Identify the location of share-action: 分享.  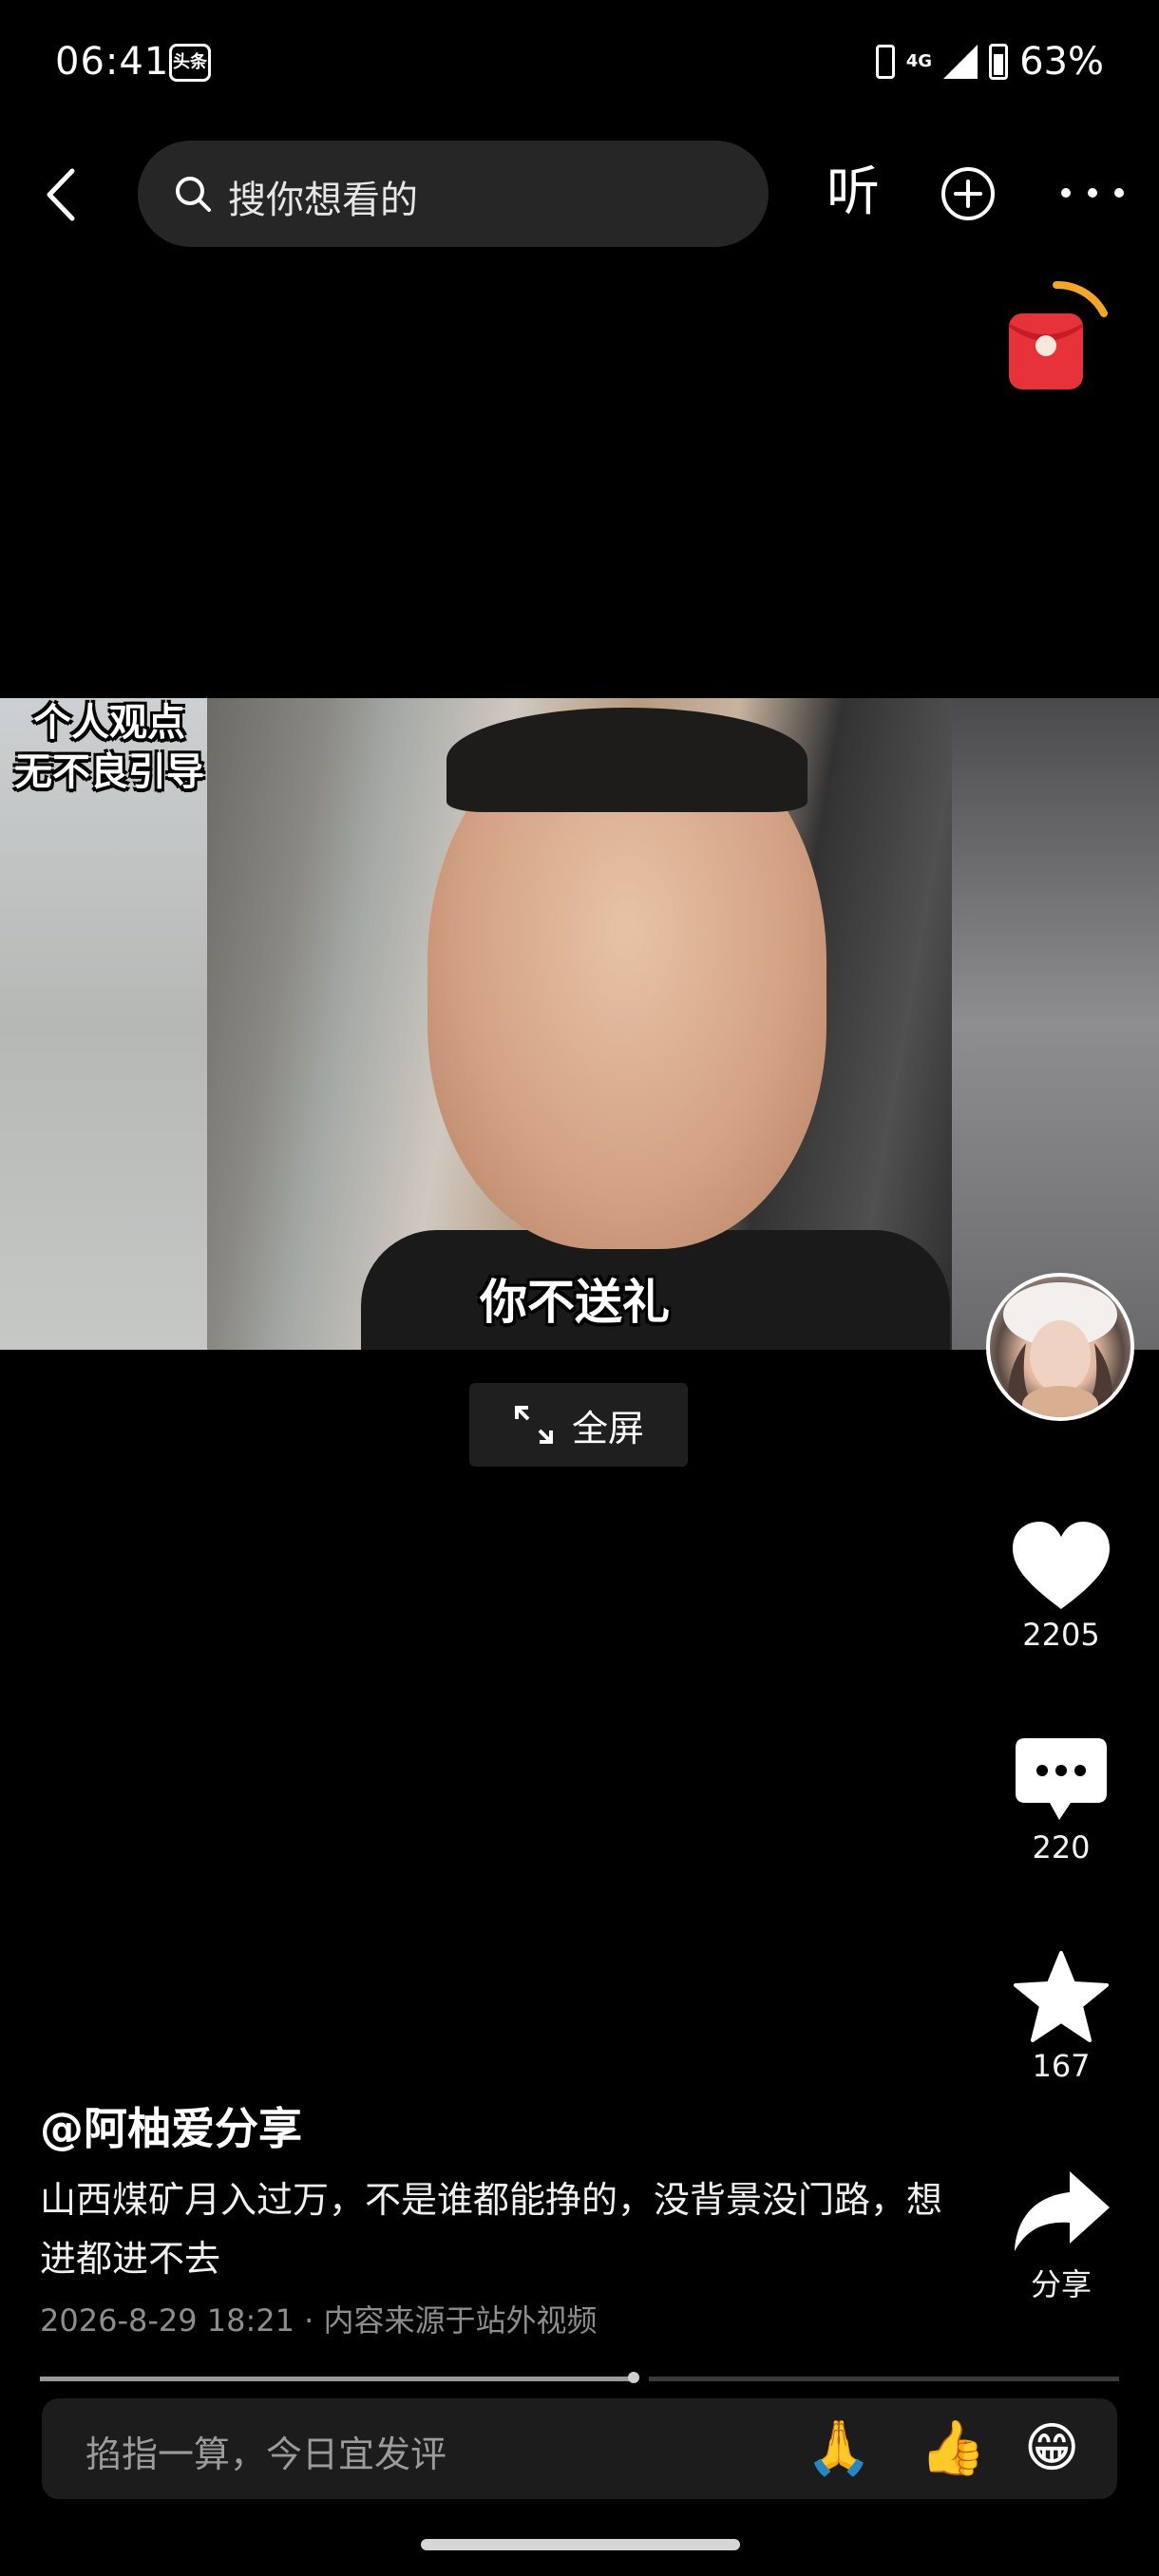
(1061, 2235).